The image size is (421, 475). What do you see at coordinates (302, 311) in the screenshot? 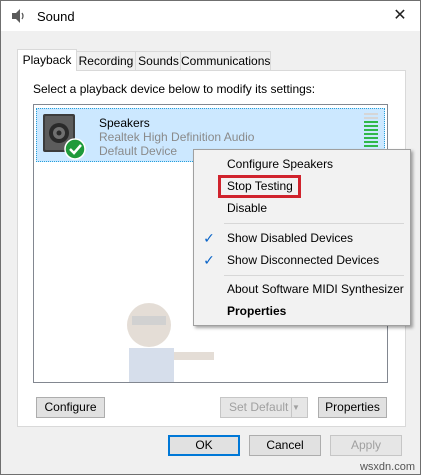
I see `menu-item-properties: Properties` at bounding box center [302, 311].